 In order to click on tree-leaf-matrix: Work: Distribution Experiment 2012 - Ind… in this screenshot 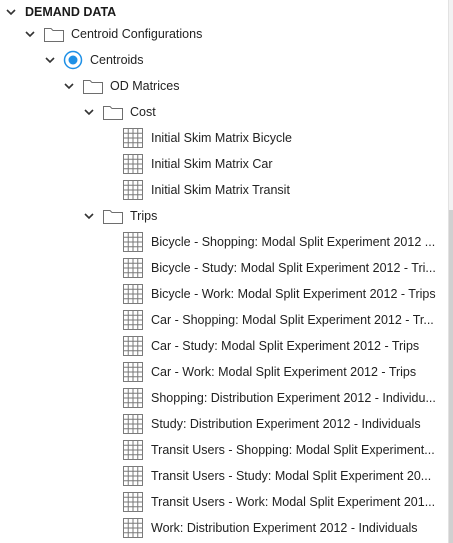, I will do `click(226, 528)`.